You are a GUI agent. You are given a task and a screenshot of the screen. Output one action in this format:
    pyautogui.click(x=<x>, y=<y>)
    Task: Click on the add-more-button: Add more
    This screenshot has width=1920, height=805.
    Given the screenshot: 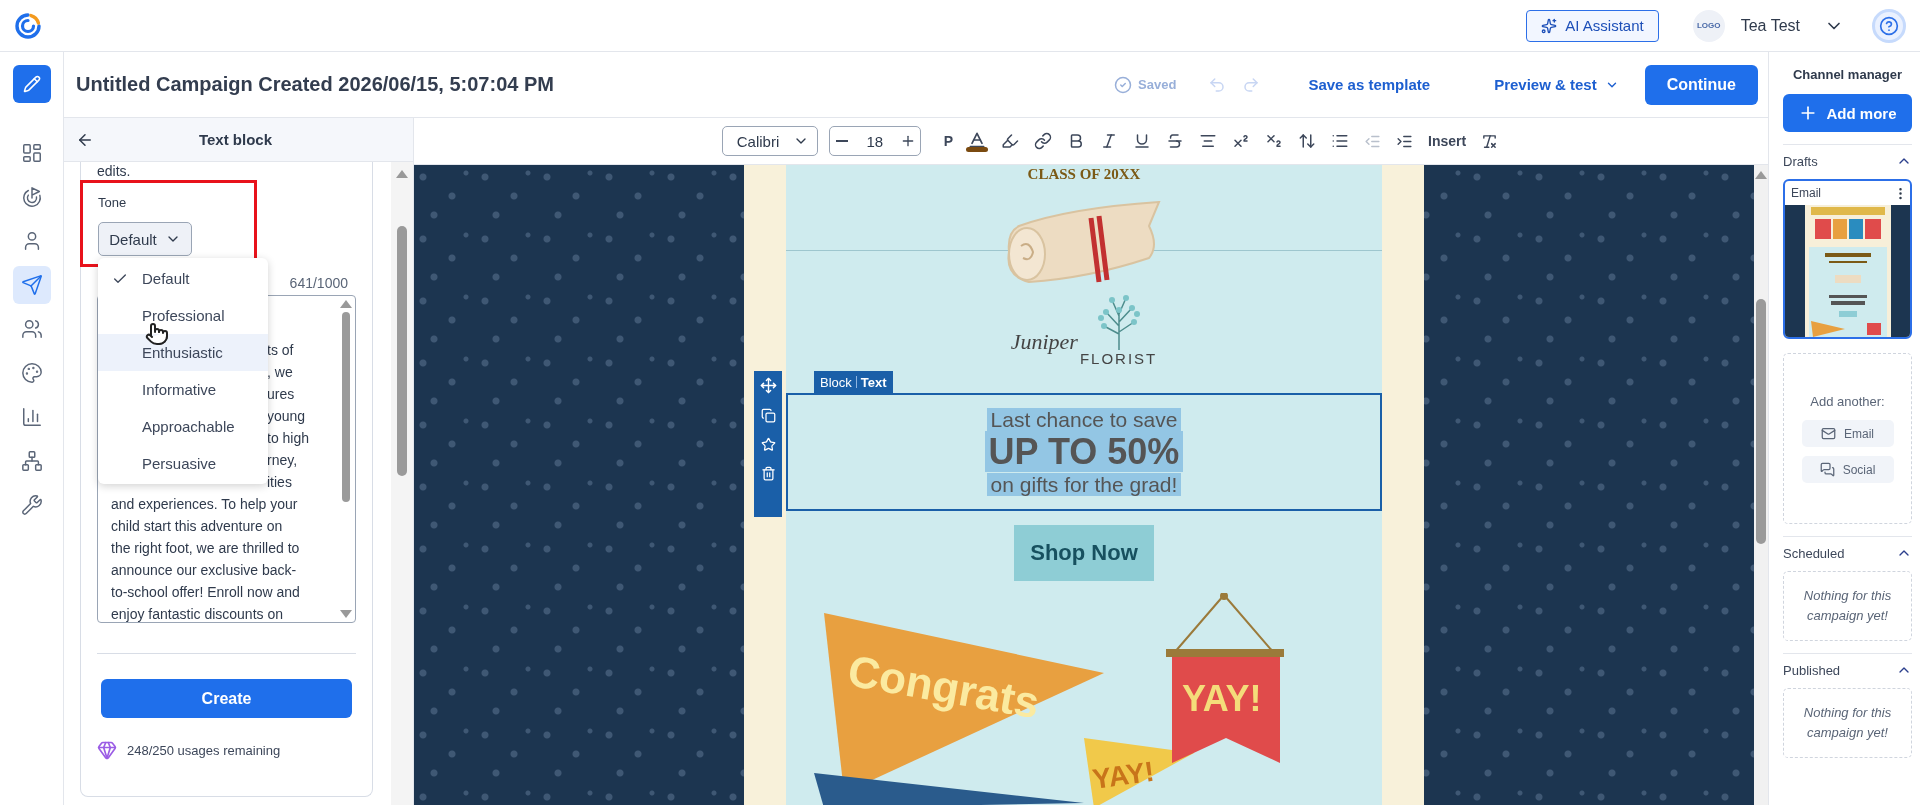 What is the action you would take?
    pyautogui.click(x=1847, y=113)
    